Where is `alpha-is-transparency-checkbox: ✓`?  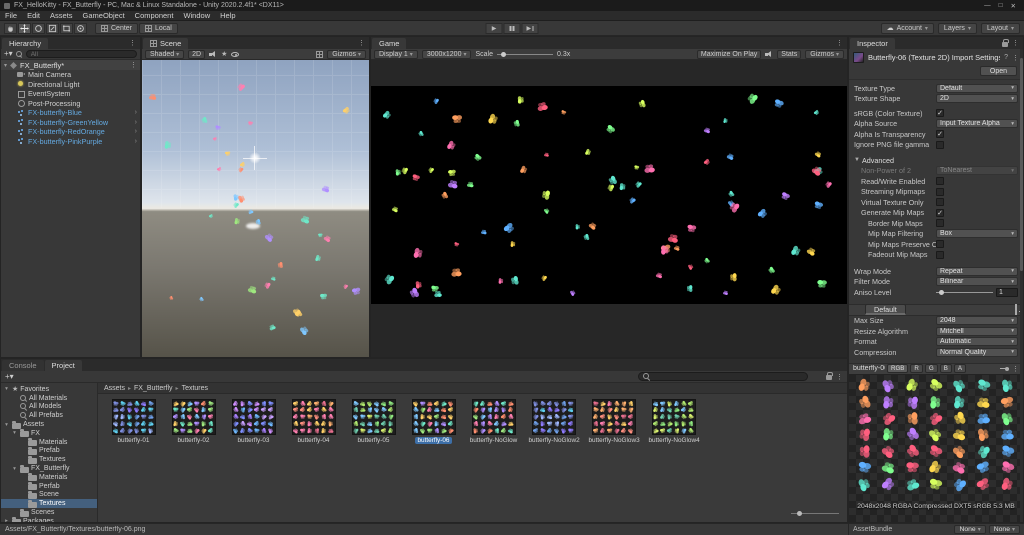 alpha-is-transparency-checkbox: ✓ is located at coordinates (940, 134).